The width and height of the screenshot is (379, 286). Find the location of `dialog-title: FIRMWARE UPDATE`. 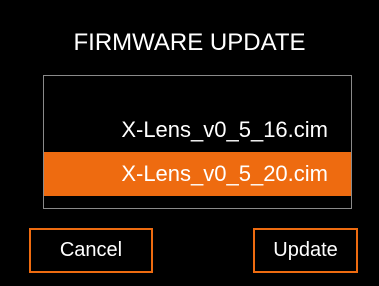

dialog-title: FIRMWARE UPDATE is located at coordinates (189, 42).